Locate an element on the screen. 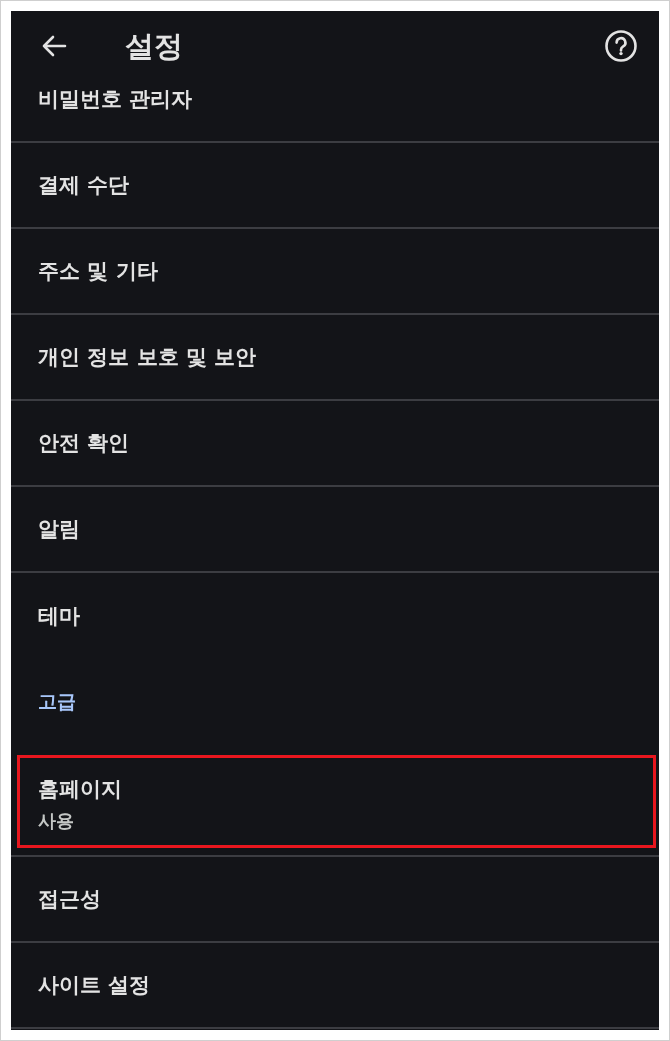 The width and height of the screenshot is (670, 1041). back-arrow-icon is located at coordinates (54, 46).